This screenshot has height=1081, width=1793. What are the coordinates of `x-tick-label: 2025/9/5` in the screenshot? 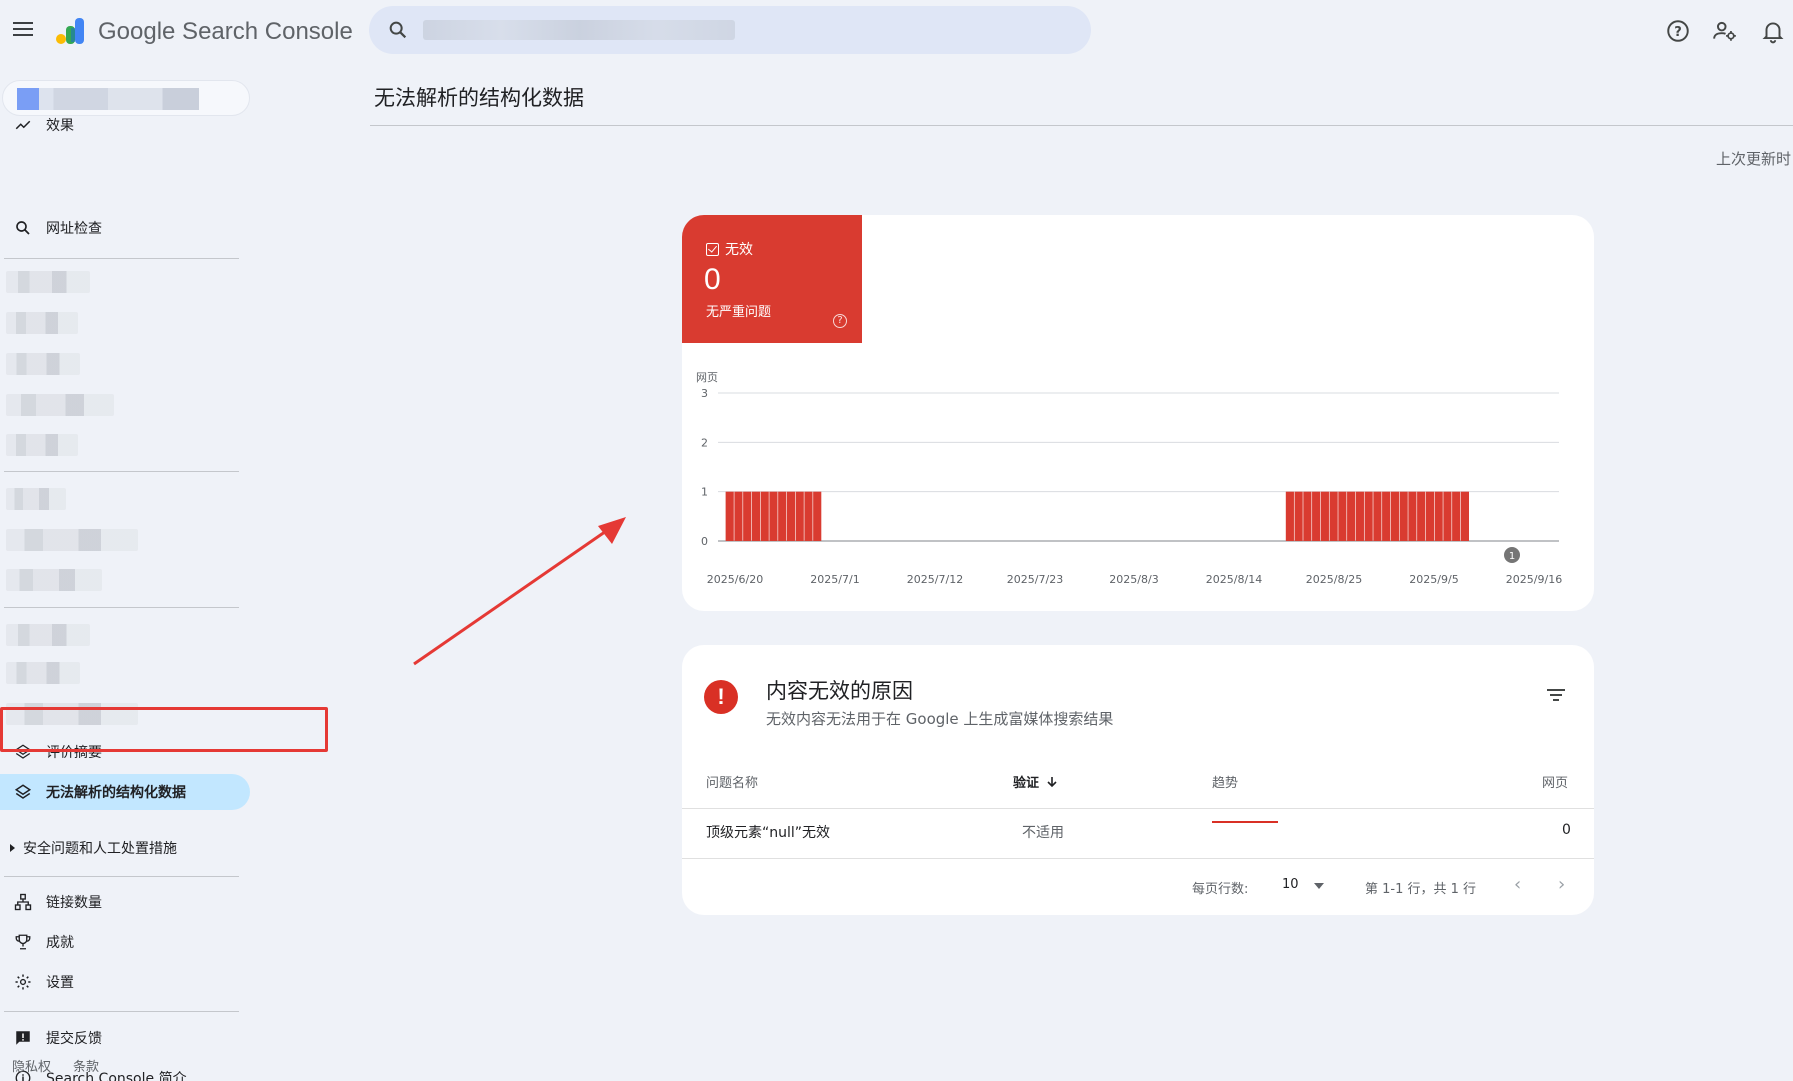 It's located at (1433, 579).